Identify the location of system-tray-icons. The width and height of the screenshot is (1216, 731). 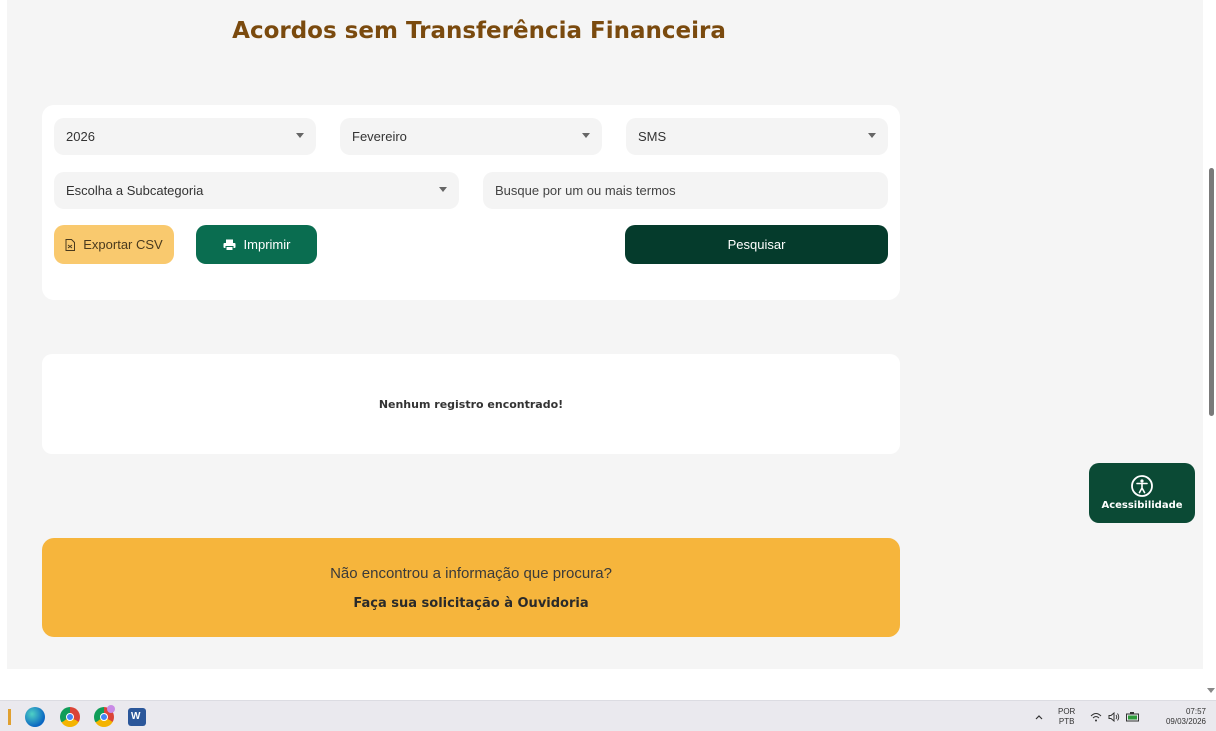
(1115, 716).